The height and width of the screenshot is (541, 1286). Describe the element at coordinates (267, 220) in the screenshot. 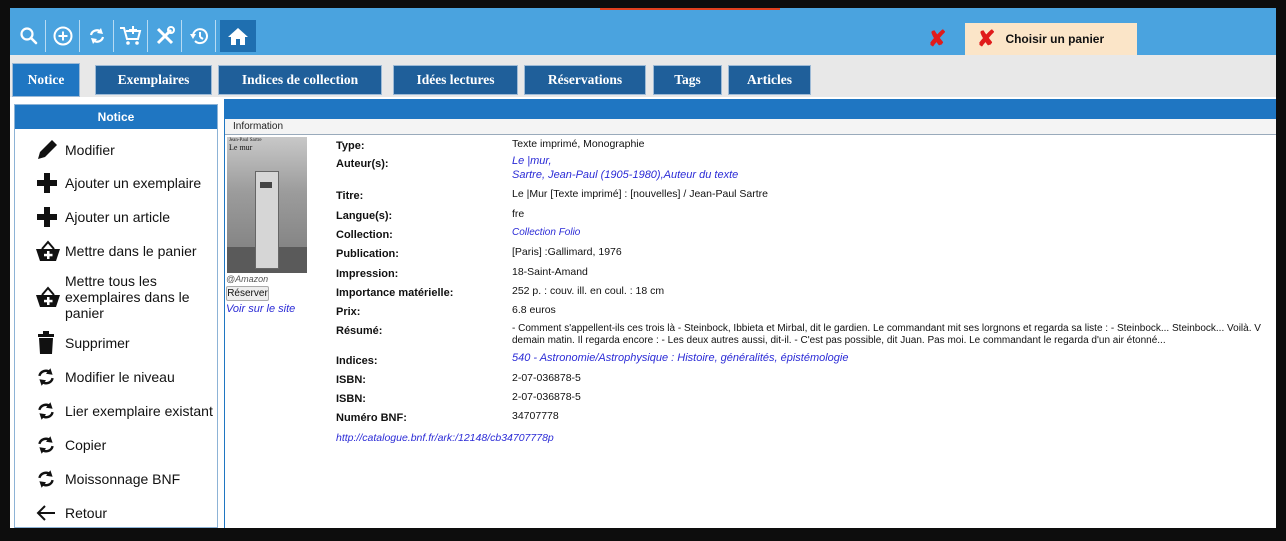

I see `cover-door` at that location.